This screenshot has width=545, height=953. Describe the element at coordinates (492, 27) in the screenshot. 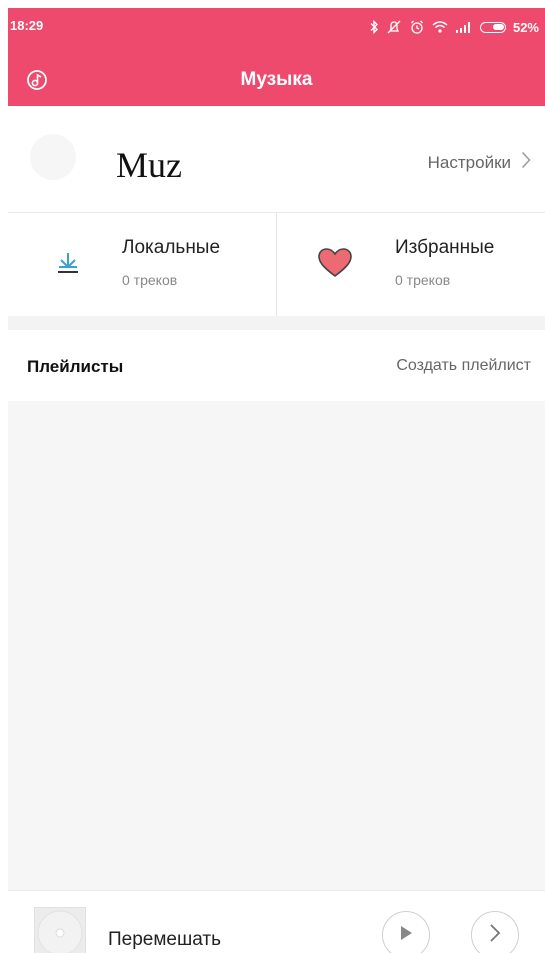

I see `battery-icon` at that location.